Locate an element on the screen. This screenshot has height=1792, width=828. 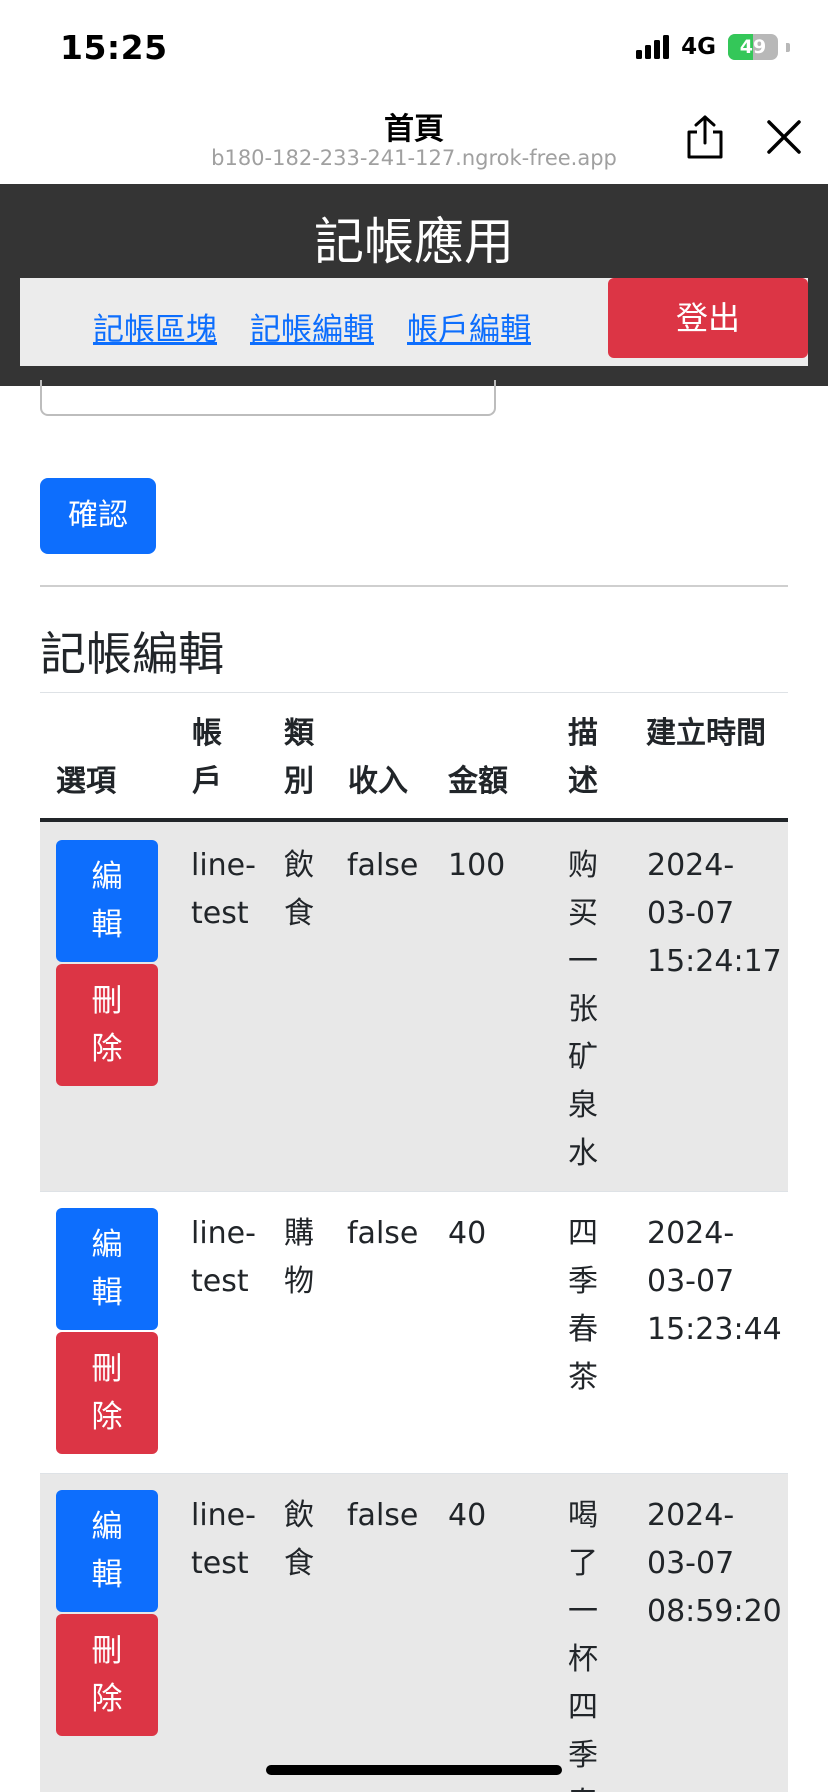
home-indicator is located at coordinates (414, 1770).